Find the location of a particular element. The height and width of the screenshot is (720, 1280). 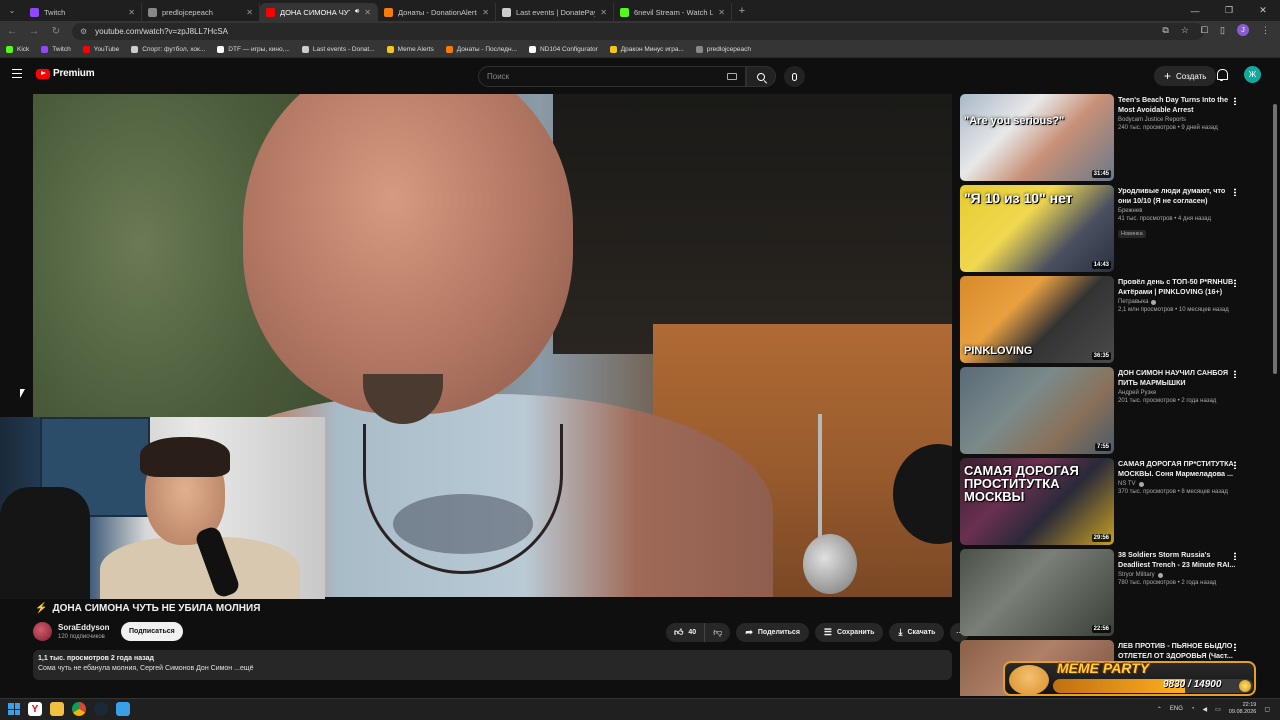

video-thumbnail: PINKLOVING 36:35 is located at coordinates (1037, 319).